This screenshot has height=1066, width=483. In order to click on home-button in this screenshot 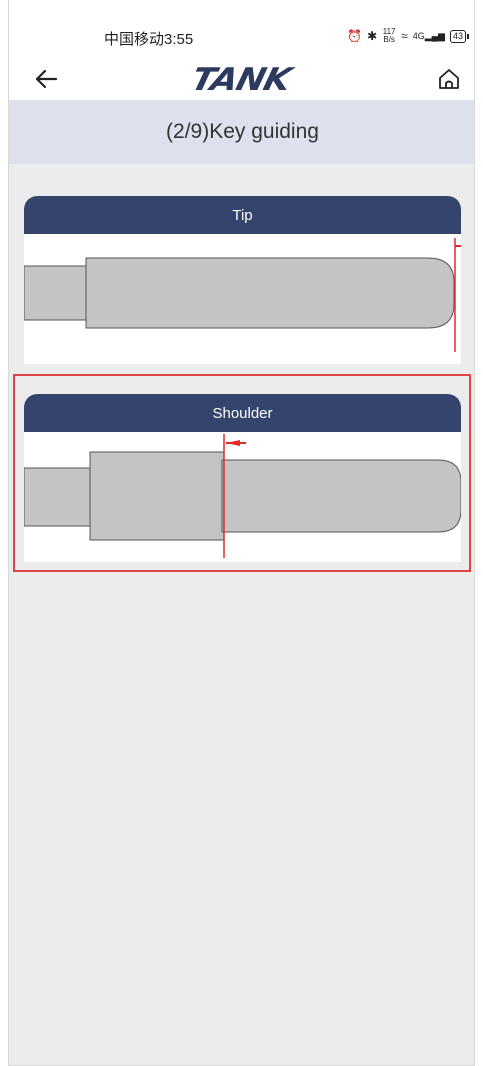, I will do `click(449, 79)`.